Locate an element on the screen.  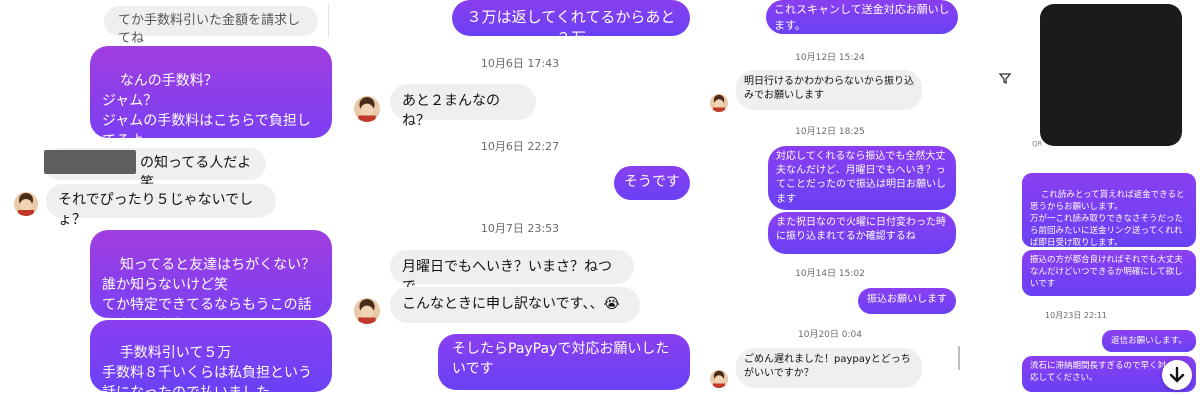
message-outgoing: なんの手数料？ ジャム？ ジャムの手数料はこちらで負担してるよ is located at coordinates (211, 97).